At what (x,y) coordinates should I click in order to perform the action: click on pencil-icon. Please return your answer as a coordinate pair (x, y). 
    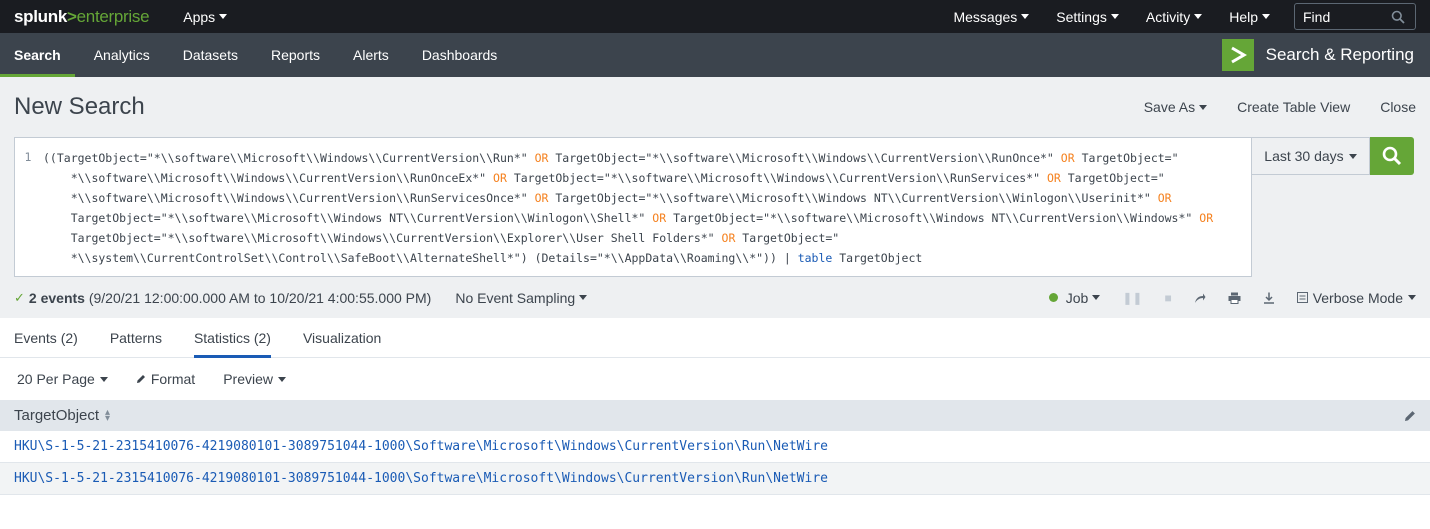
    Looking at the image, I should click on (1410, 416).